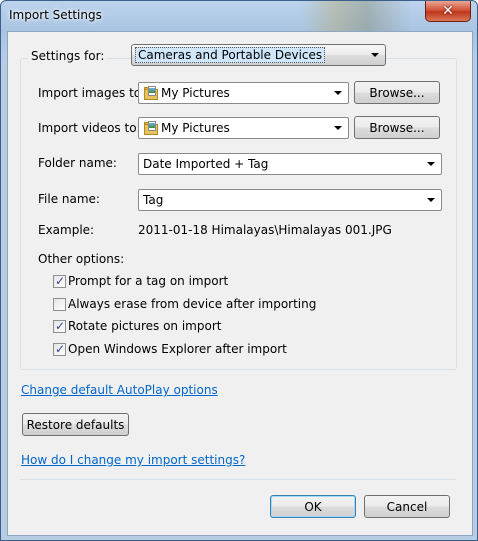 The width and height of the screenshot is (478, 541). What do you see at coordinates (177, 349) in the screenshot?
I see `open-explorer-label: Open Windows Explorer after import` at bounding box center [177, 349].